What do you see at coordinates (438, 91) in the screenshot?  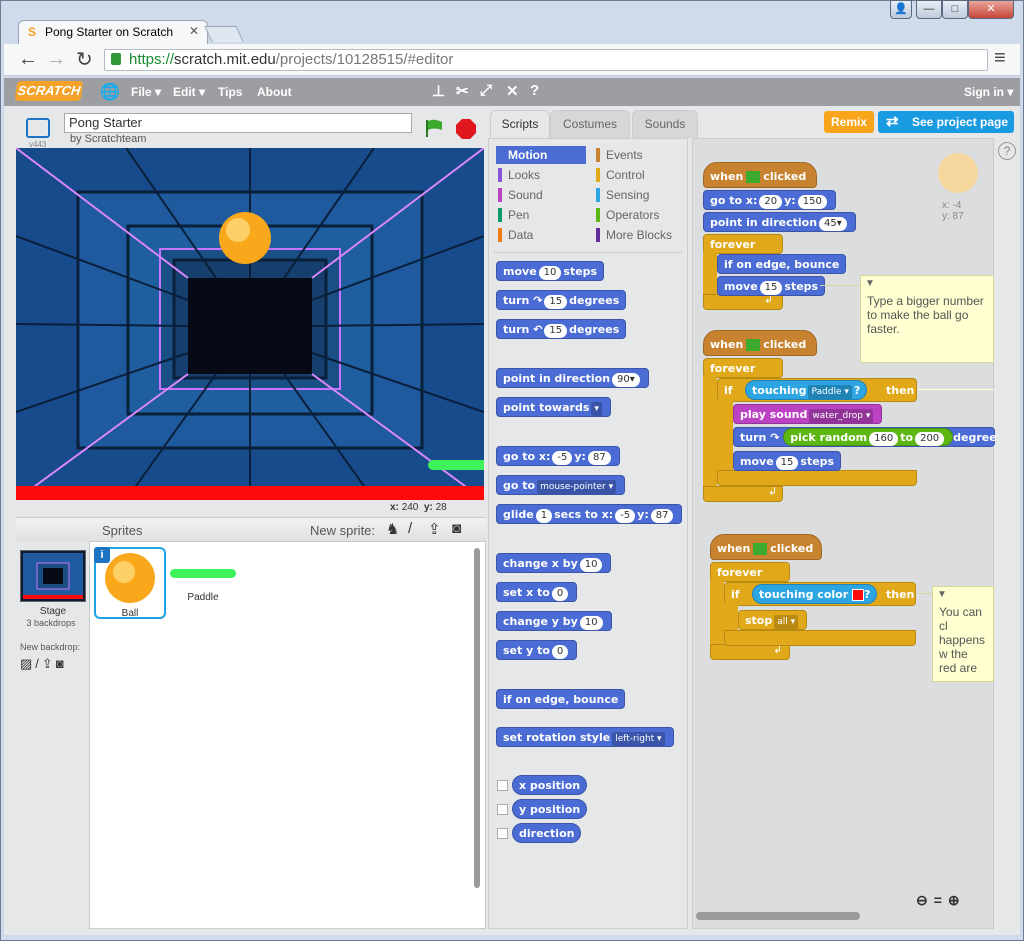 I see `duplicate-stamp-icon: ⊥` at bounding box center [438, 91].